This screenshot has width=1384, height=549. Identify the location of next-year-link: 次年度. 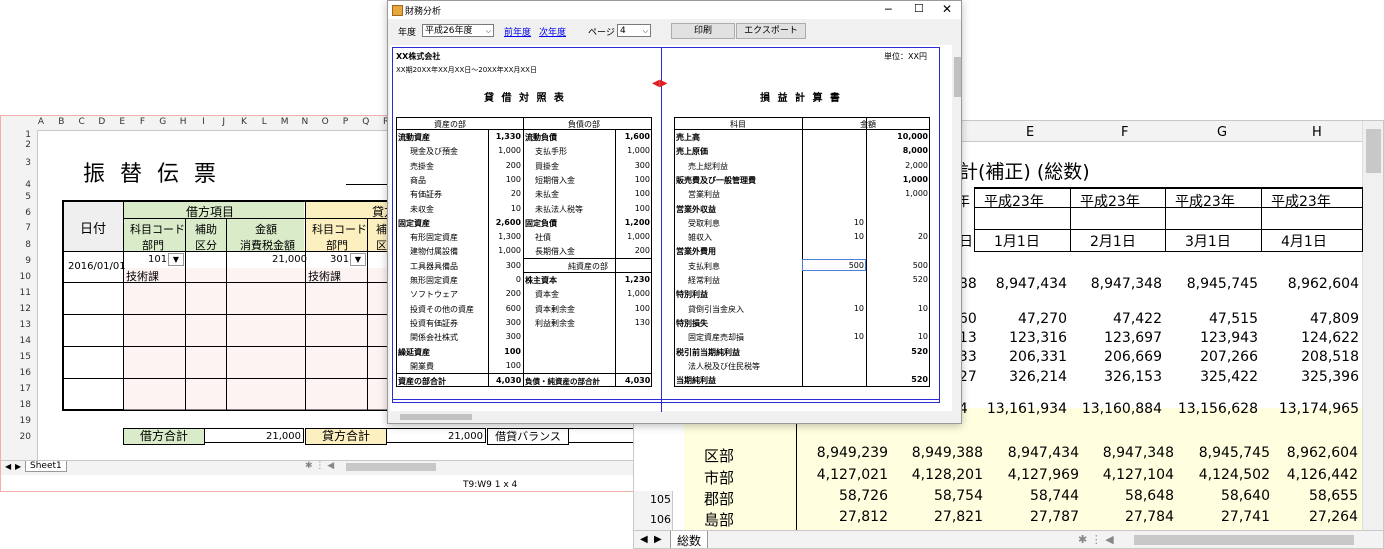
(552, 31).